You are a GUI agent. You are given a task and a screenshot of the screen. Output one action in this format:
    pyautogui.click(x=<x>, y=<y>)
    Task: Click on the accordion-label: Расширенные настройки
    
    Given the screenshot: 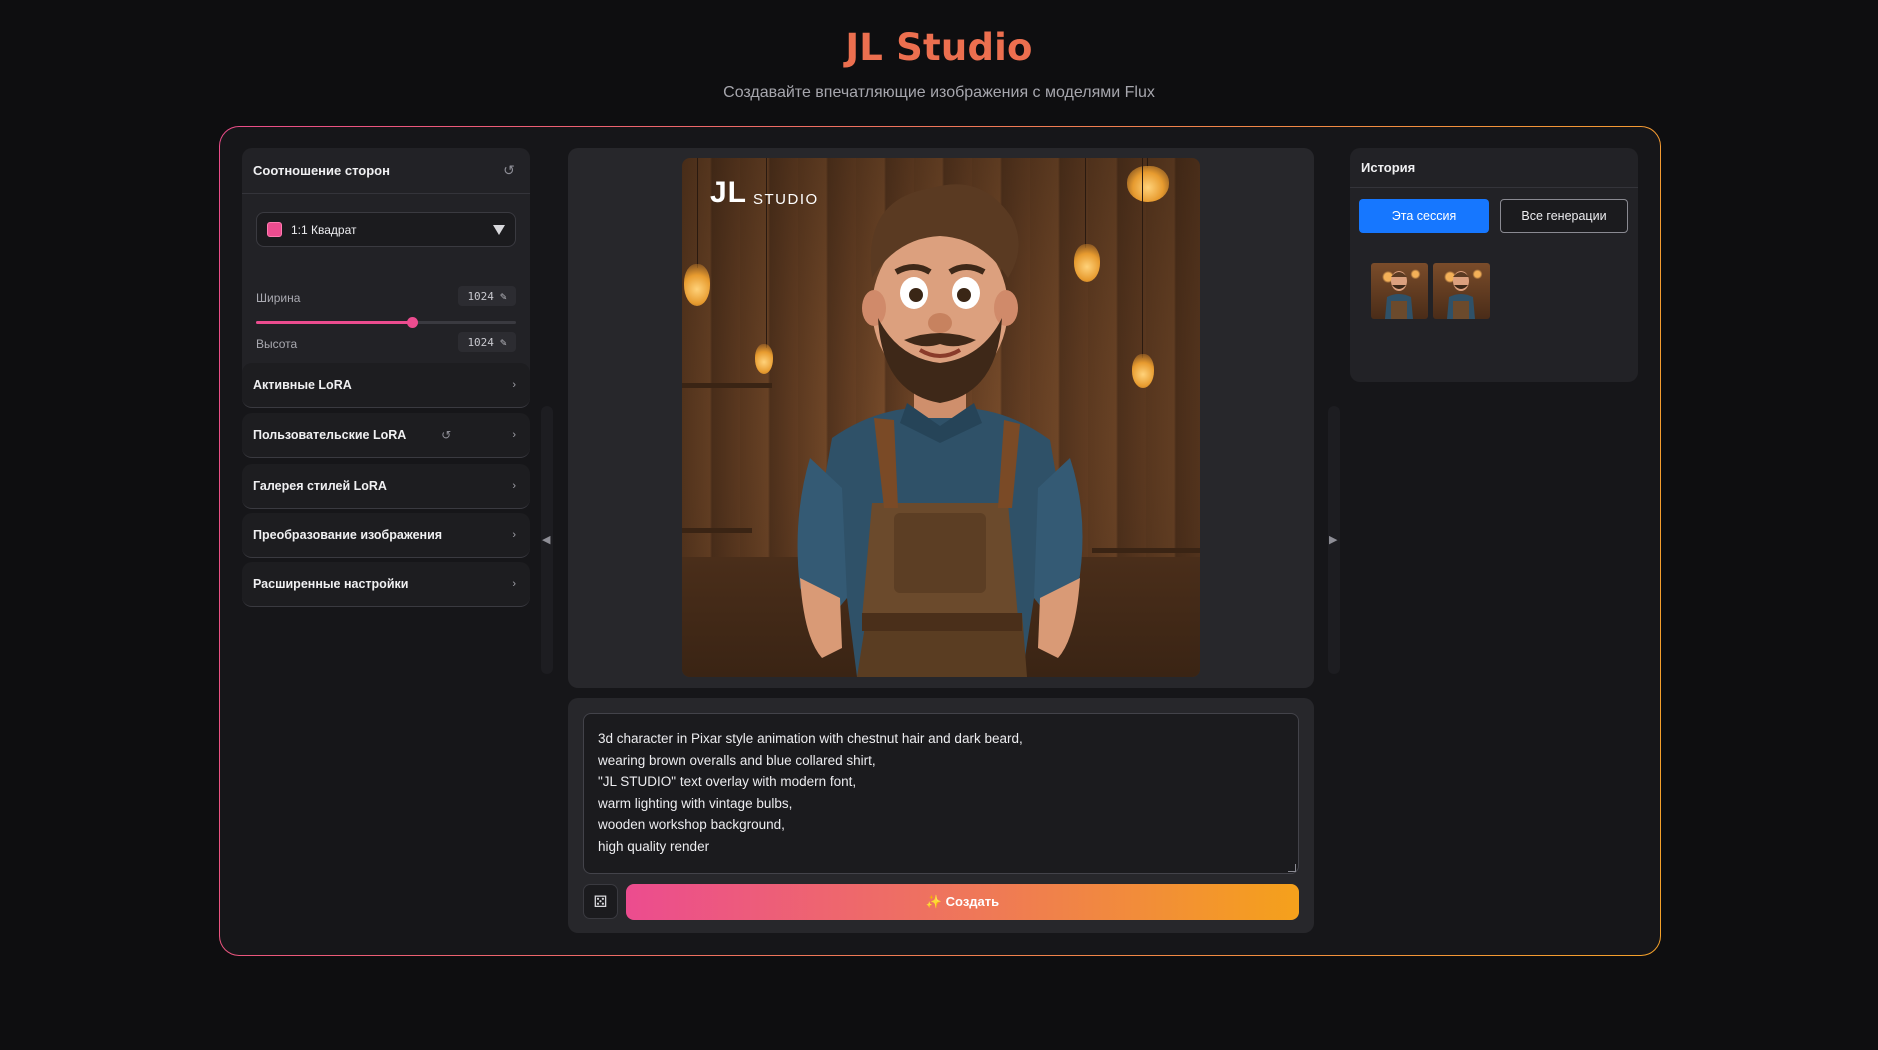 What is the action you would take?
    pyautogui.click(x=331, y=584)
    